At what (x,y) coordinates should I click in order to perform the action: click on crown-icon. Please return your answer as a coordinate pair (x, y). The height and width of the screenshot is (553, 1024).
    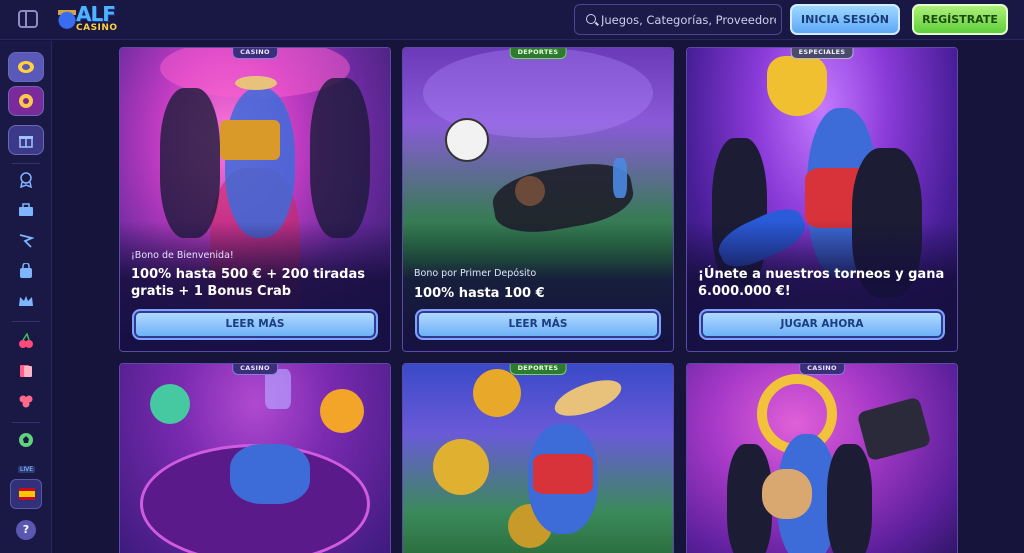
    Looking at the image, I should click on (26, 301).